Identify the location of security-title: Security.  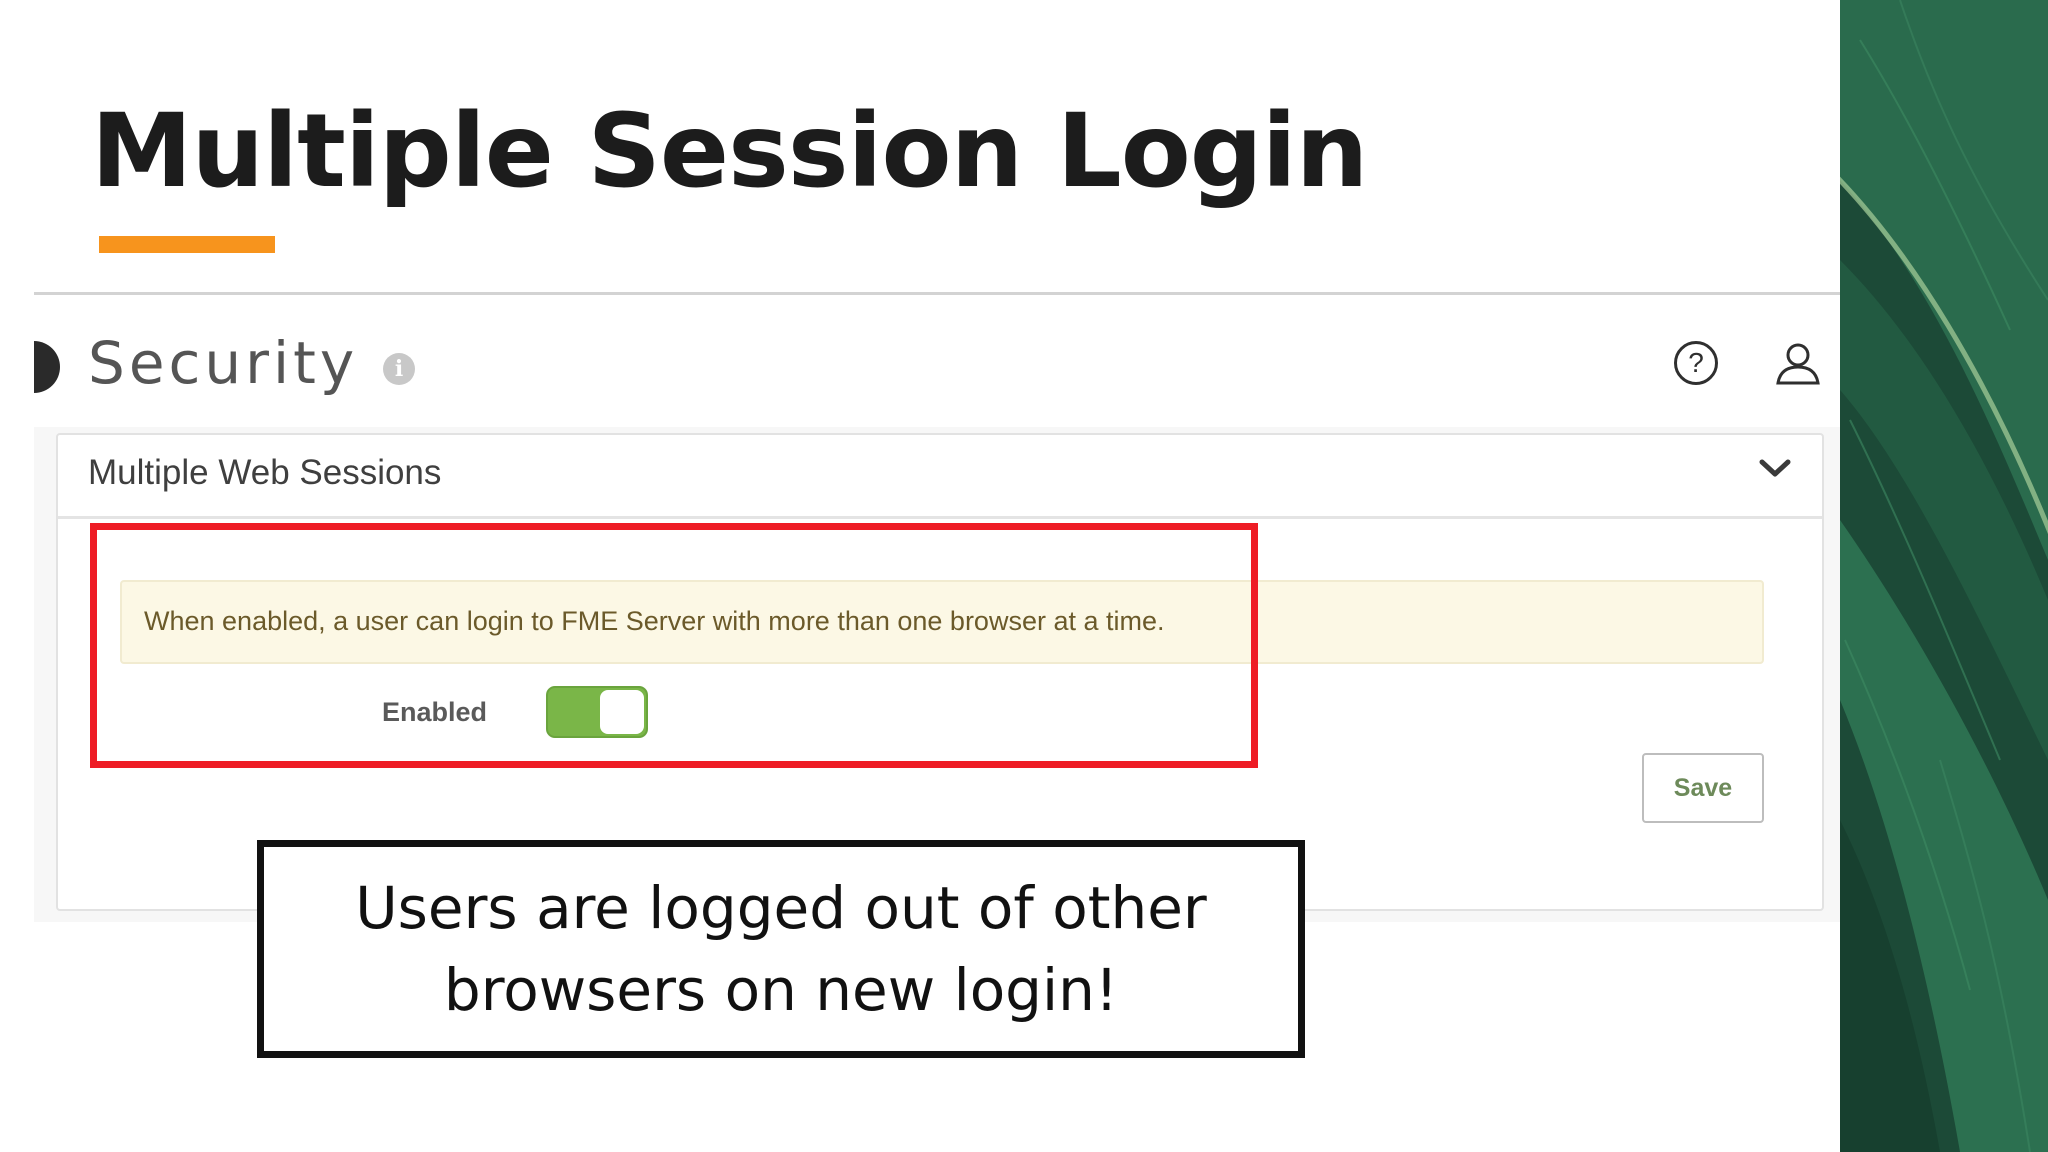
(223, 363).